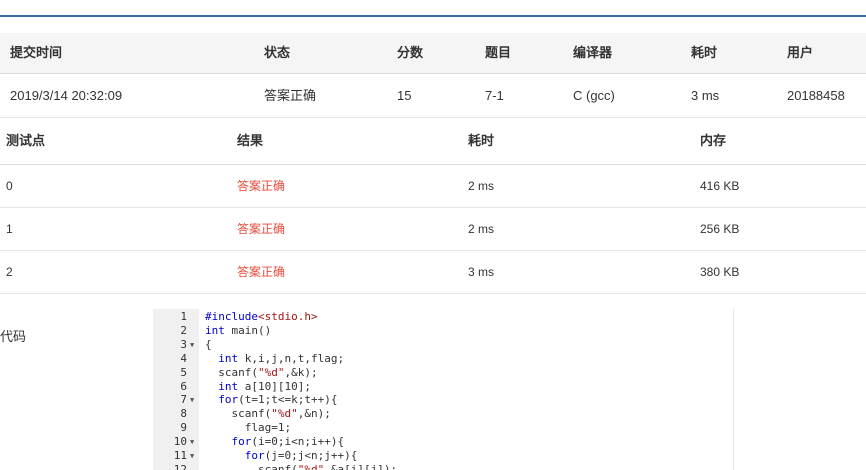 This screenshot has width=866, height=470. I want to click on top-divider, so click(433, 16).